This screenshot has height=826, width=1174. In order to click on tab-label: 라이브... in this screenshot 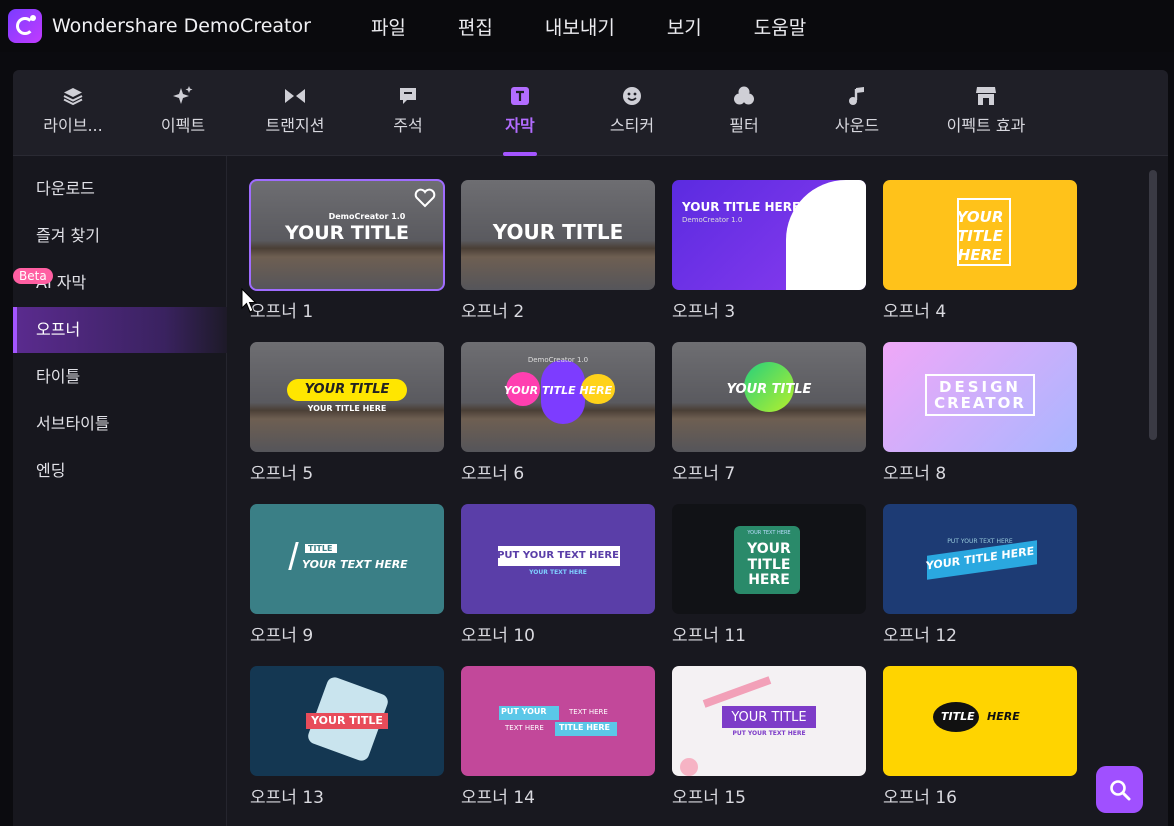, I will do `click(73, 125)`.